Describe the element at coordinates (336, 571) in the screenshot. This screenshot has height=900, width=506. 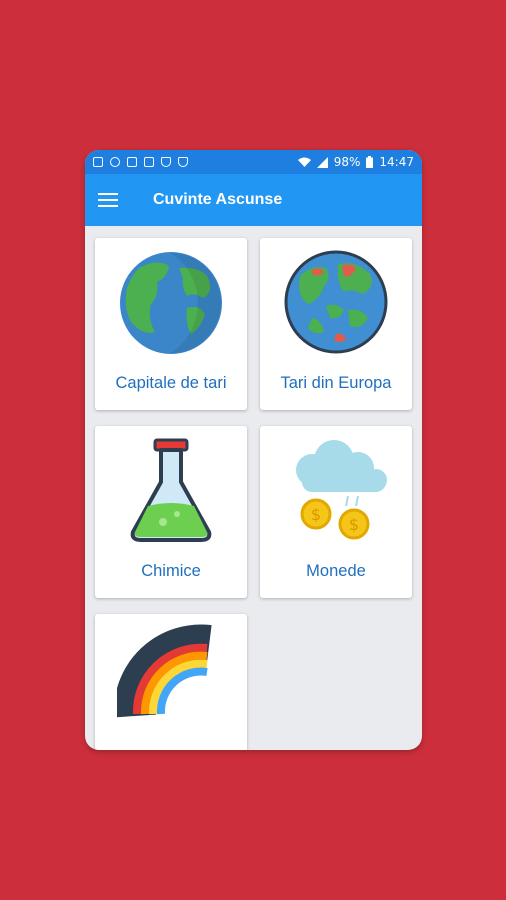
I see `card-label: Monede` at that location.